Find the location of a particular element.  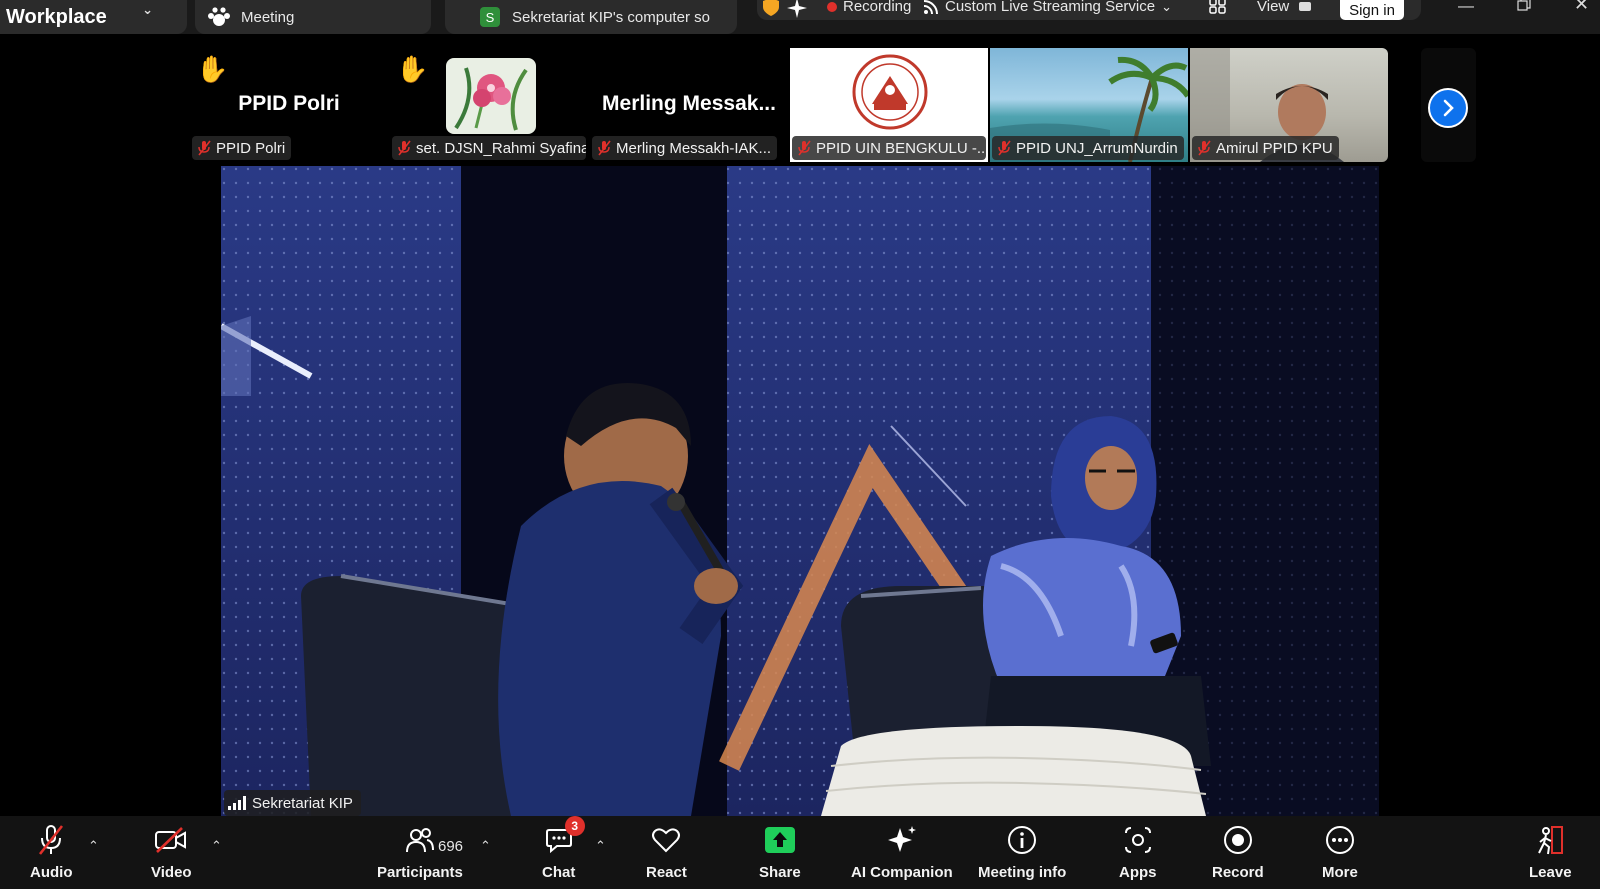

minimize-icon: — is located at coordinates (1466, 7).